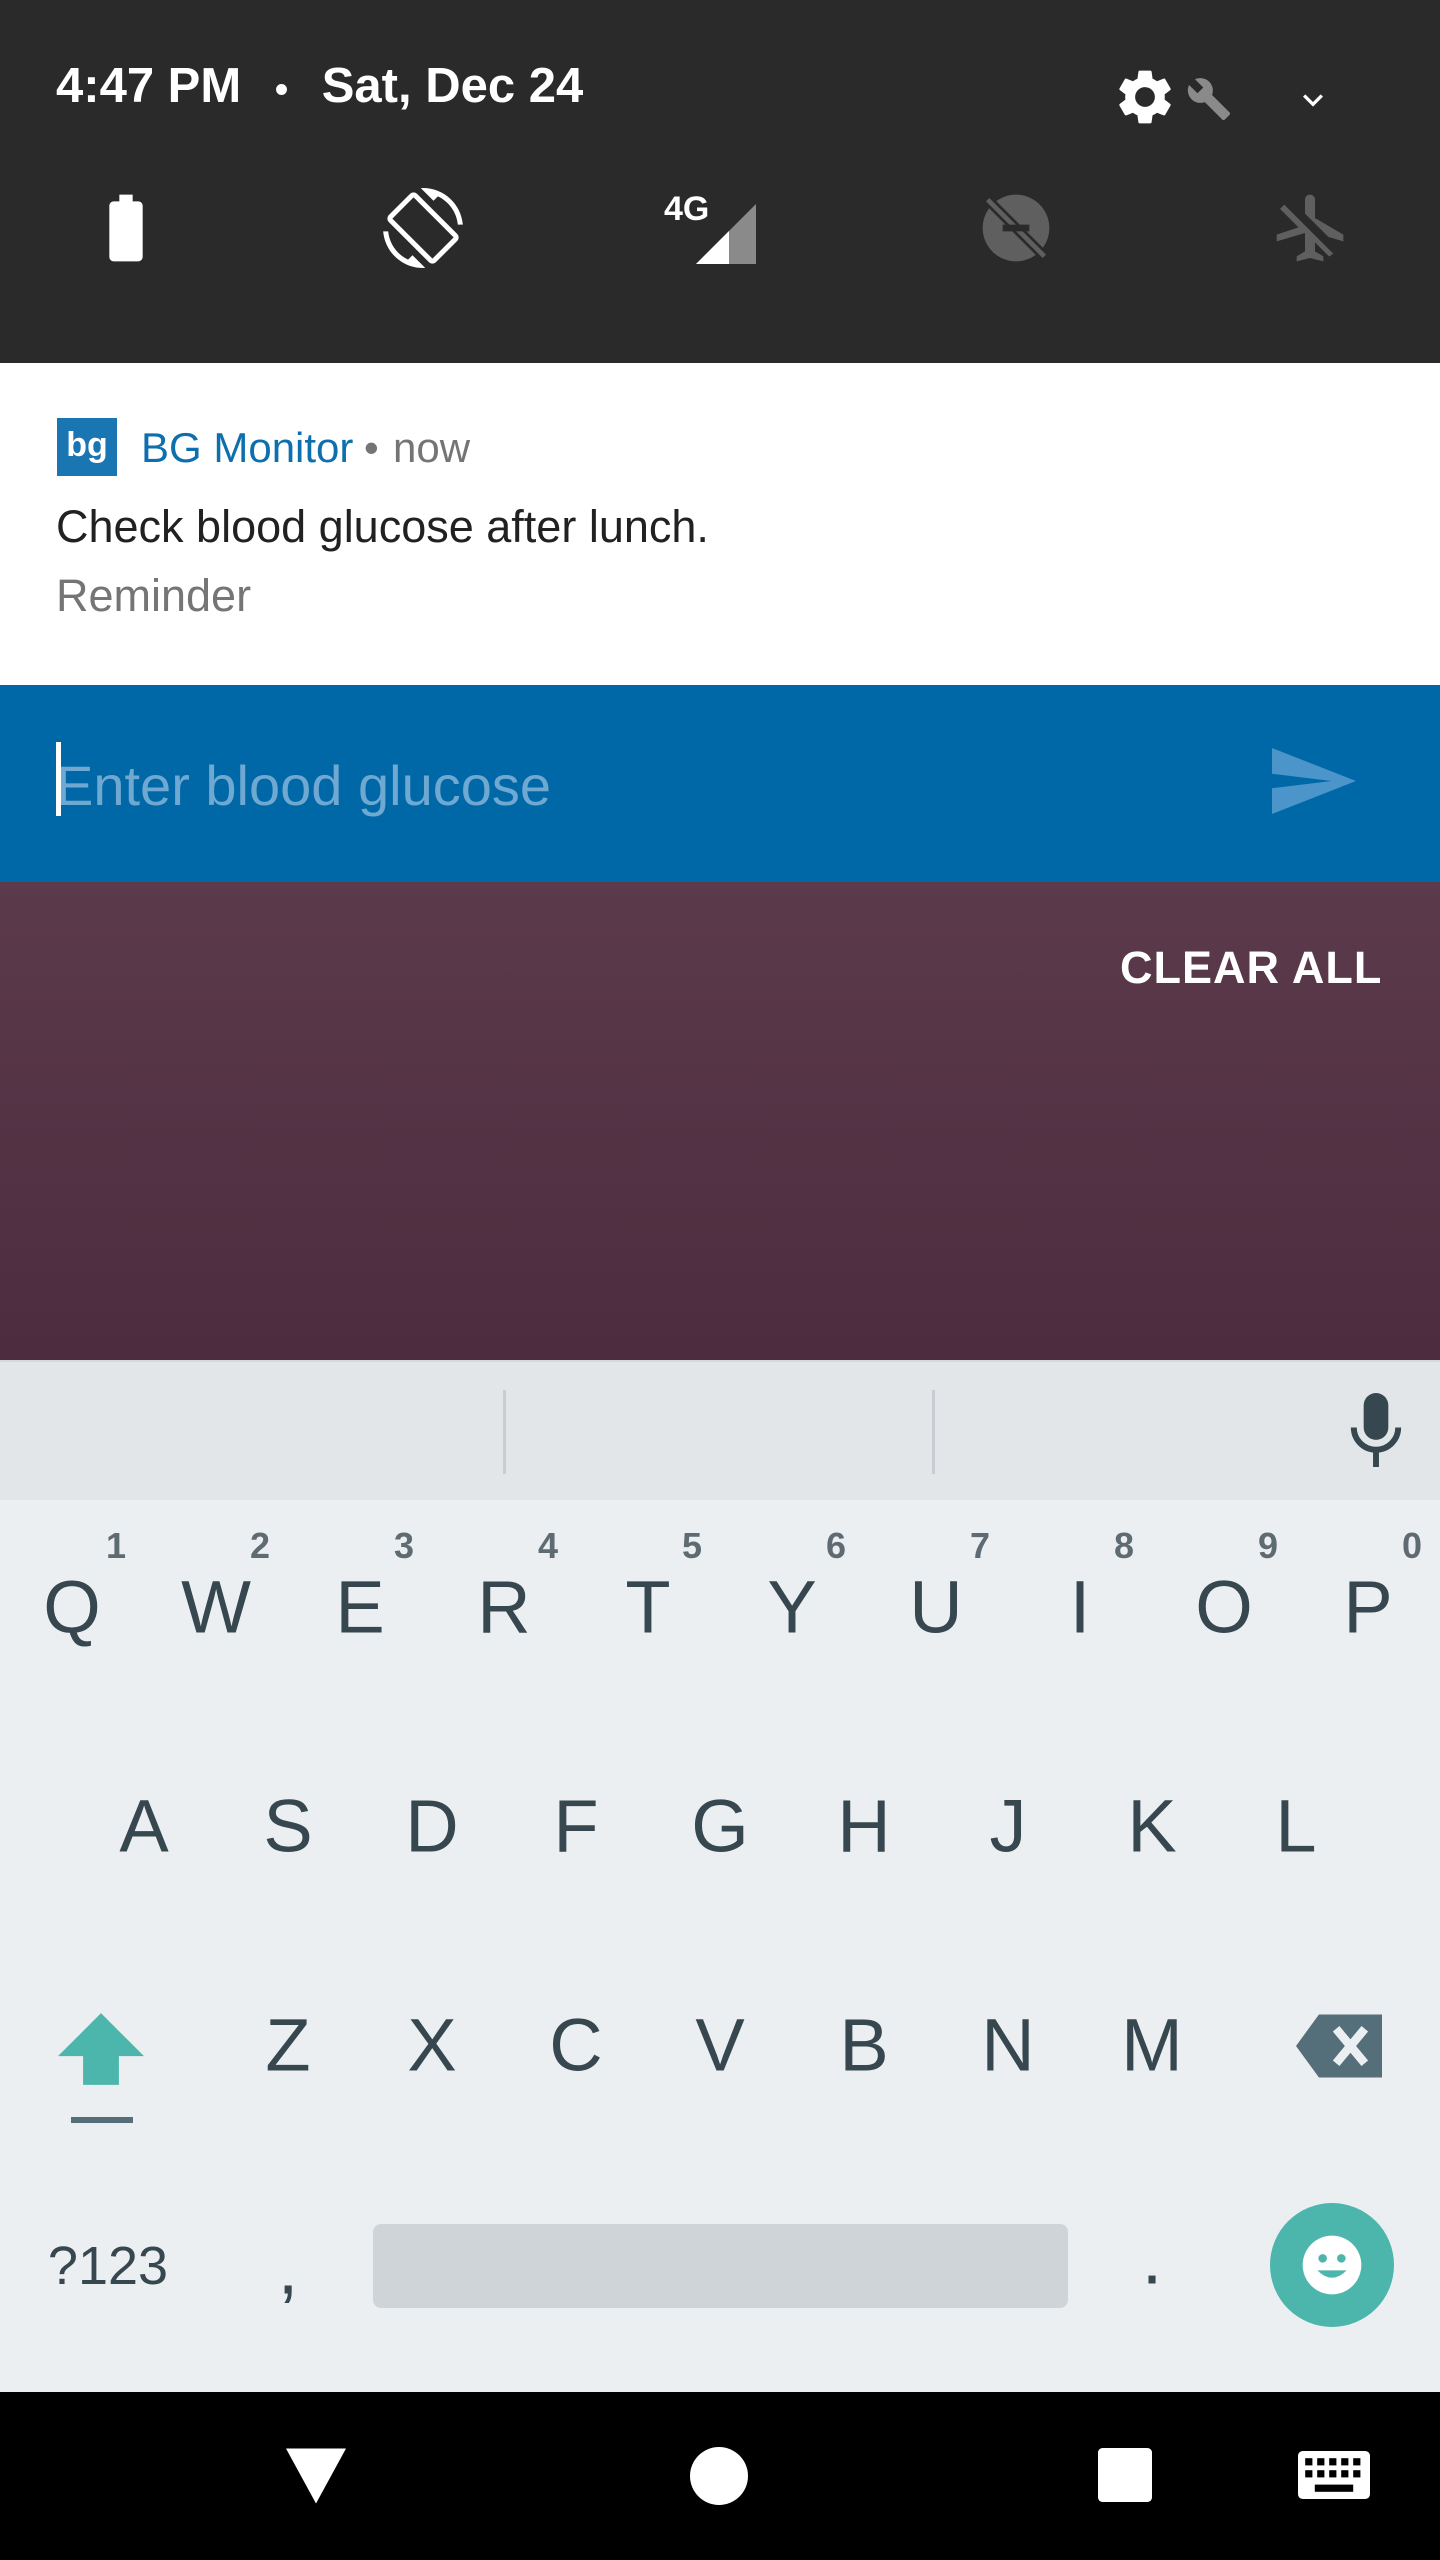 This screenshot has height=2560, width=1440. What do you see at coordinates (575, 2045) in the screenshot?
I see `key-c: C` at bounding box center [575, 2045].